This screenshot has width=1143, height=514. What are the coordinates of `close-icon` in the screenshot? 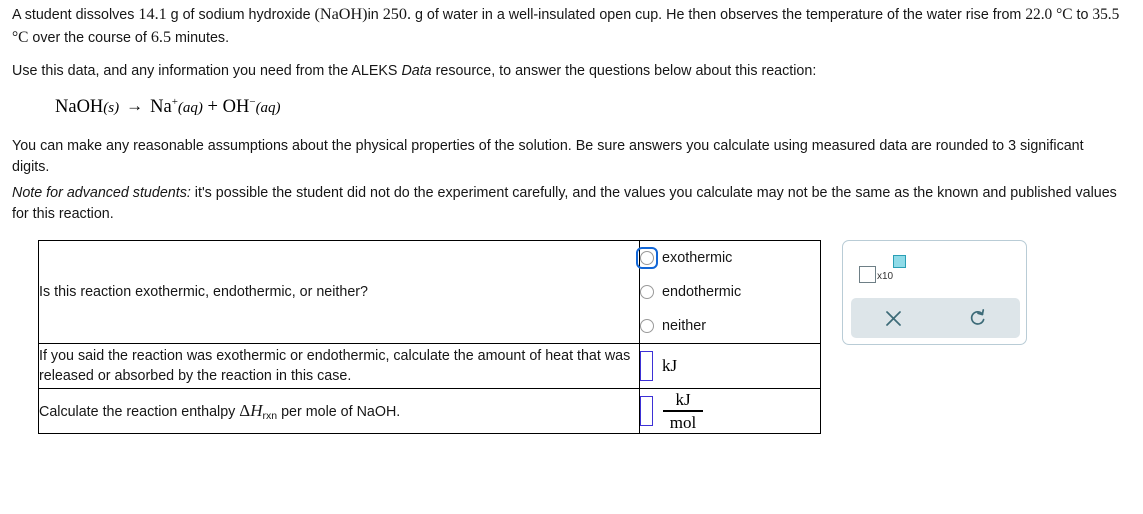 It's located at (893, 318).